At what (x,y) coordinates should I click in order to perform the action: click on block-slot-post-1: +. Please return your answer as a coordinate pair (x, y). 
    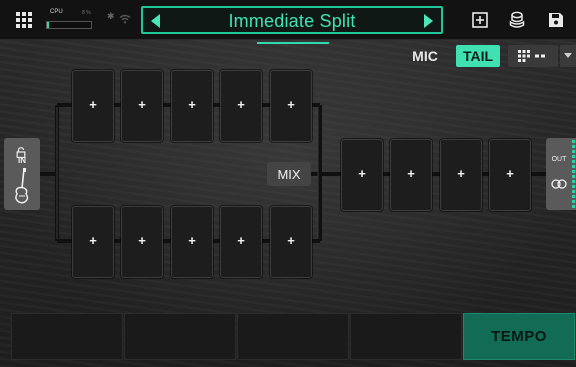
    Looking at the image, I should click on (362, 175).